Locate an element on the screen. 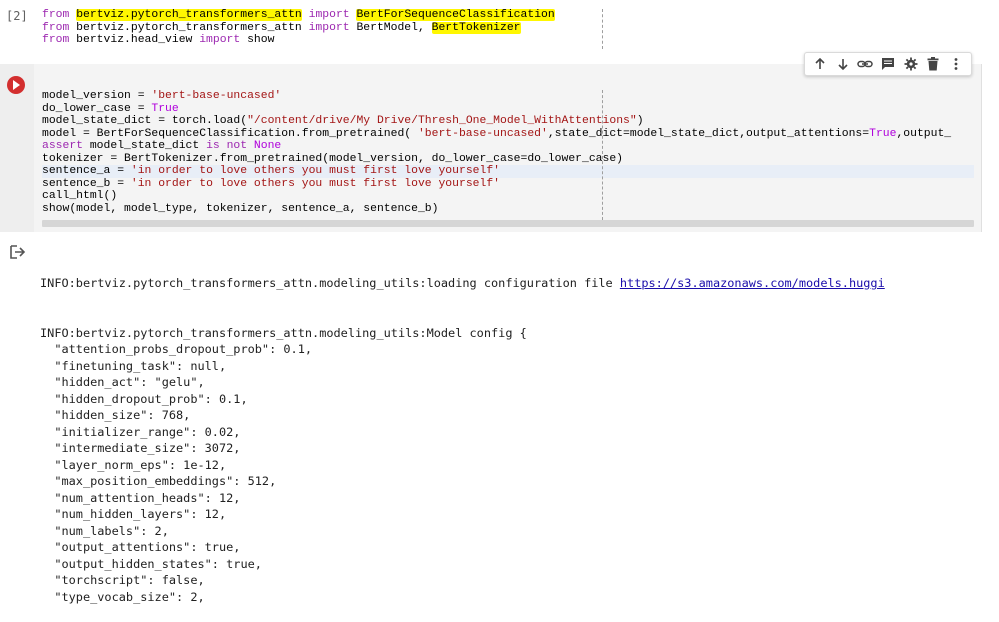 The height and width of the screenshot is (622, 999). settings-icon is located at coordinates (911, 64).